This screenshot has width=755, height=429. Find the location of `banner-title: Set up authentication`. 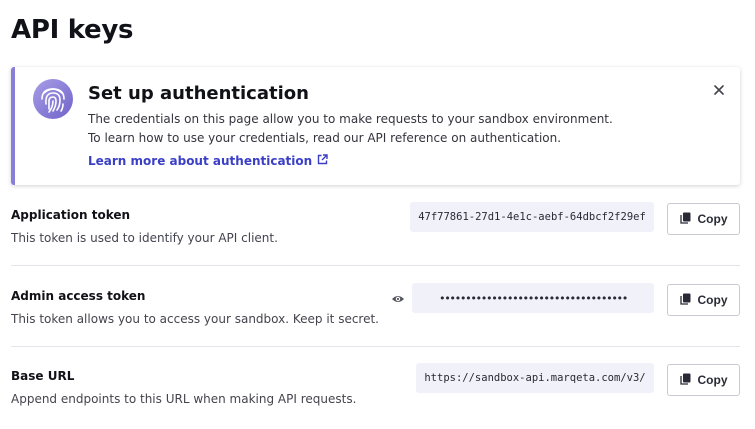

banner-title: Set up authentication is located at coordinates (198, 93).